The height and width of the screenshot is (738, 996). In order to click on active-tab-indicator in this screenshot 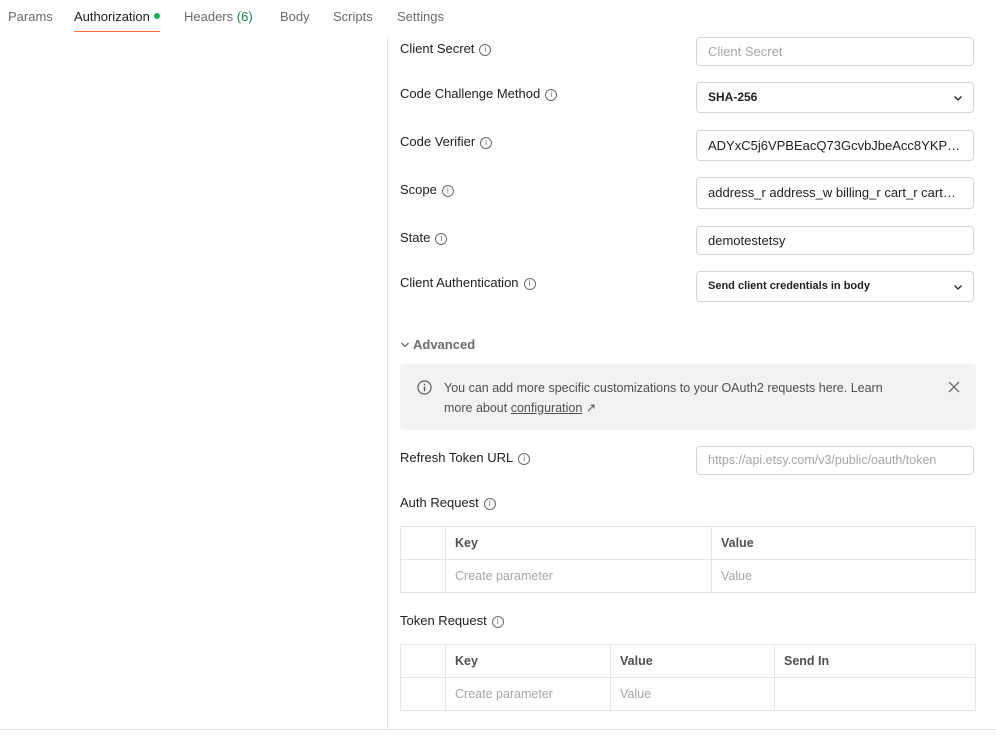, I will do `click(117, 31)`.